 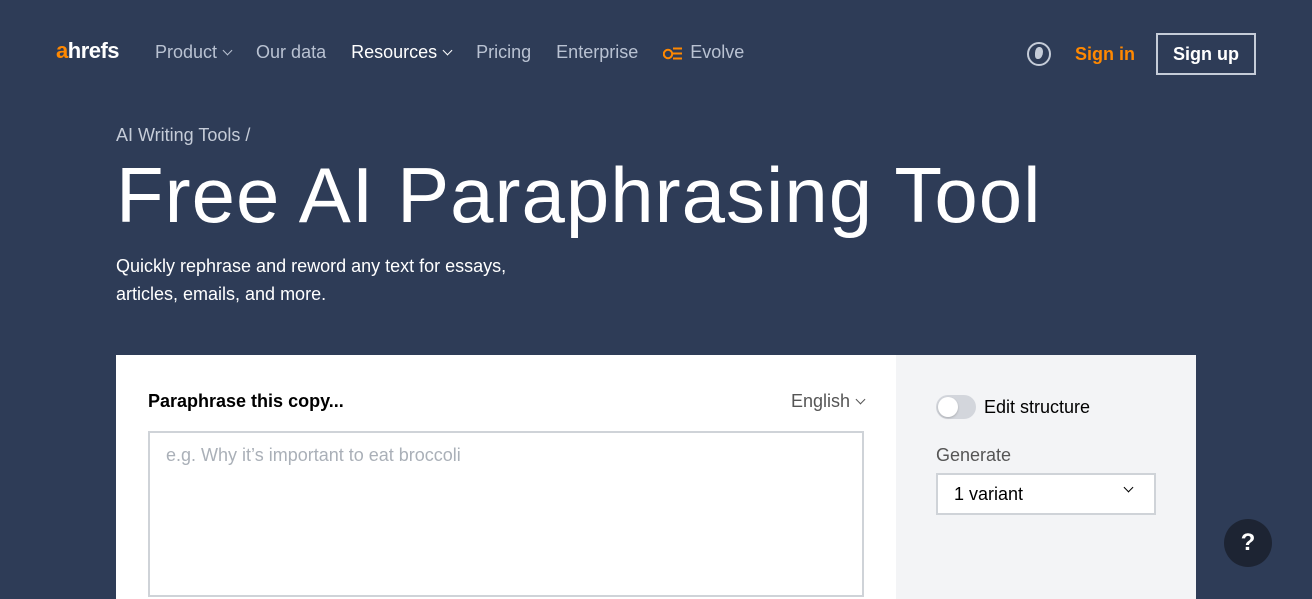 I want to click on globe-icon, so click(x=1039, y=54).